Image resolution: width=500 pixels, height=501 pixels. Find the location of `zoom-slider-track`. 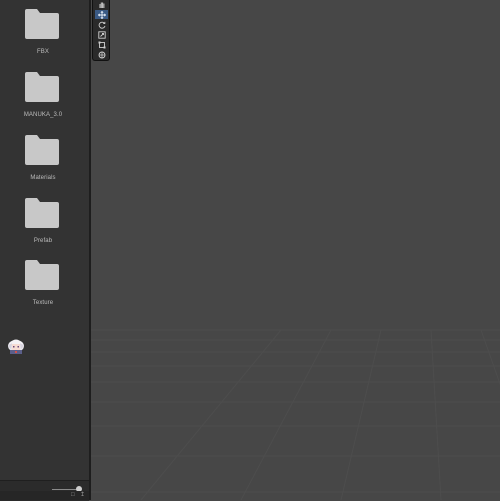

zoom-slider-track is located at coordinates (65, 489).